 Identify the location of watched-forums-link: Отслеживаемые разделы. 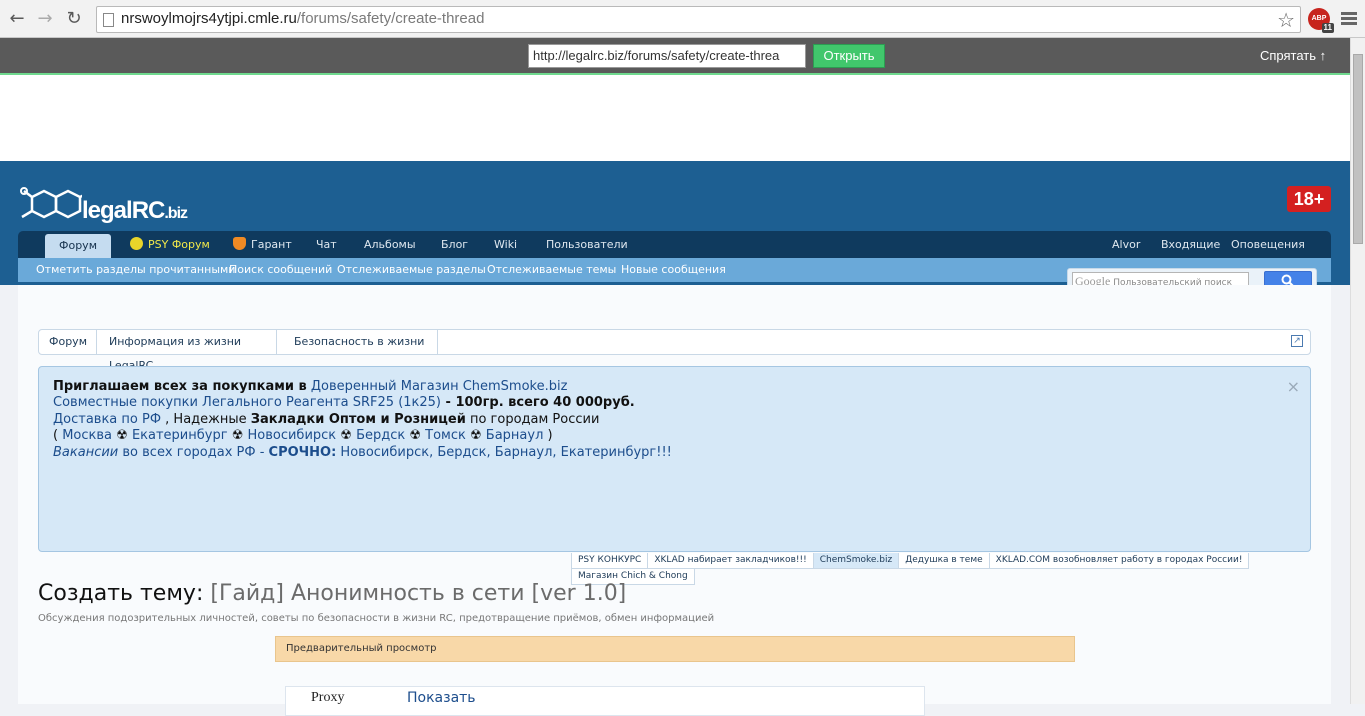
(411, 269).